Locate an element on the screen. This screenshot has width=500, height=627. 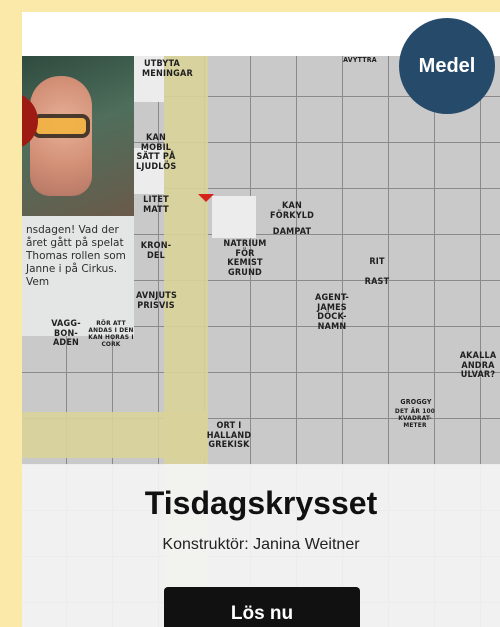
constructor-label: Konstruktör: Janina Weitner is located at coordinates (261, 544).